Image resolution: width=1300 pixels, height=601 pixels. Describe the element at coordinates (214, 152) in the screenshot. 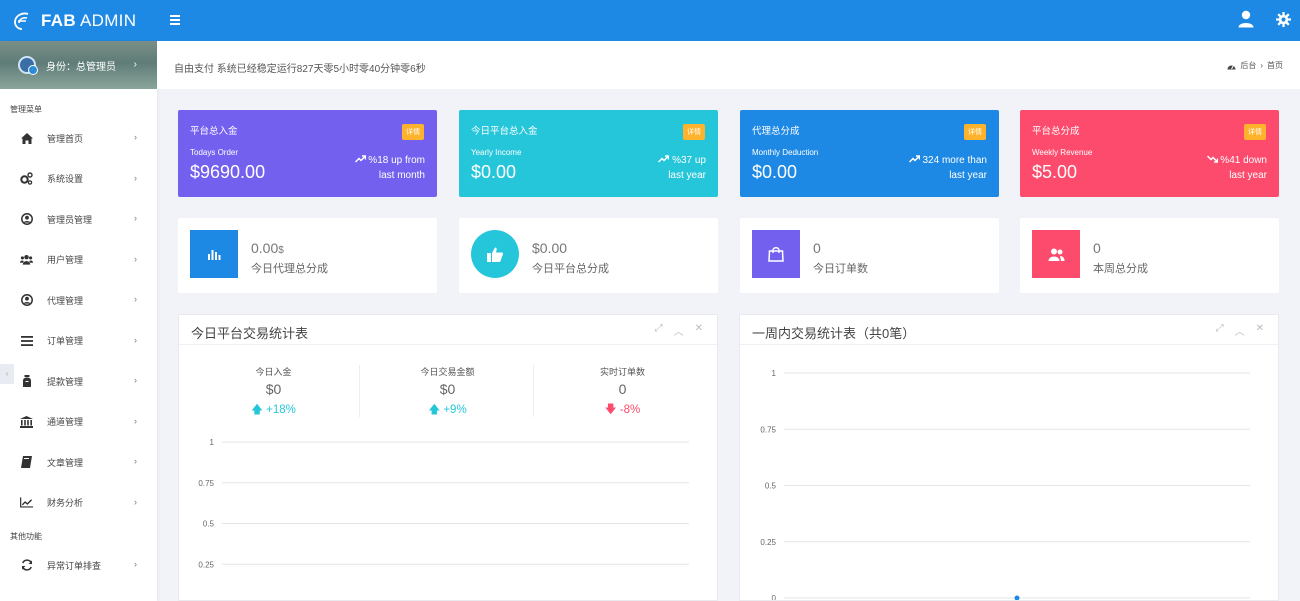

I see `stat-card-subtitle: Todays Order` at that location.